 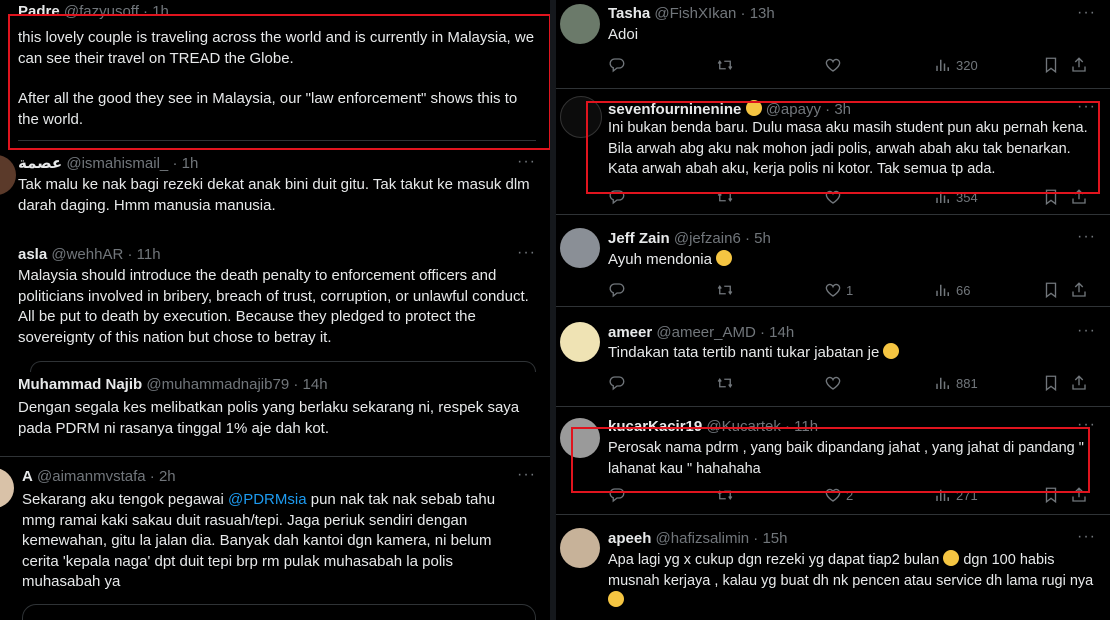 What do you see at coordinates (967, 197) in the screenshot?
I see `view-count: 354` at bounding box center [967, 197].